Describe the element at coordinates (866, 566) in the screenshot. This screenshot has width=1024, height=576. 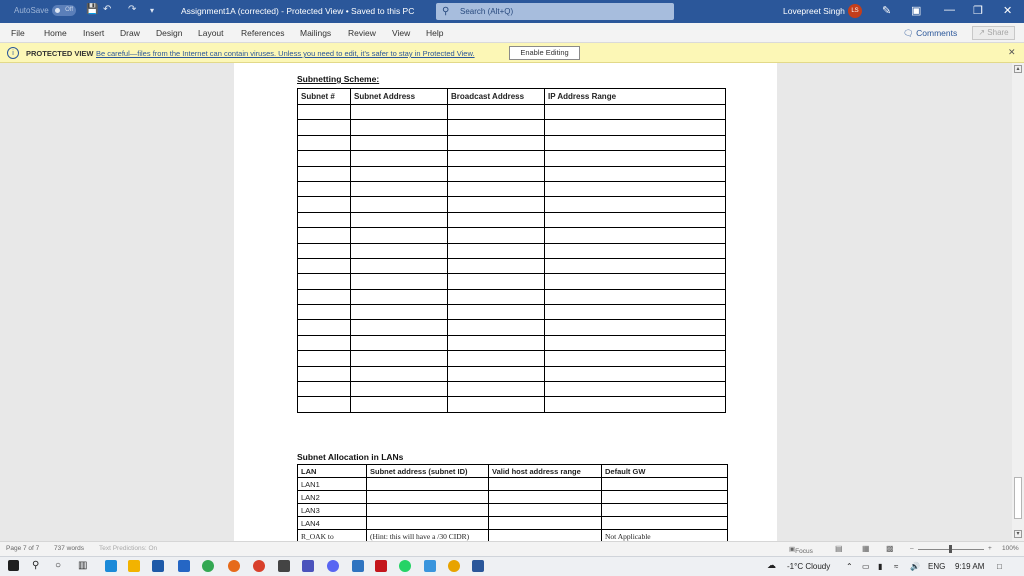
I see `network-icon: ▭` at that location.